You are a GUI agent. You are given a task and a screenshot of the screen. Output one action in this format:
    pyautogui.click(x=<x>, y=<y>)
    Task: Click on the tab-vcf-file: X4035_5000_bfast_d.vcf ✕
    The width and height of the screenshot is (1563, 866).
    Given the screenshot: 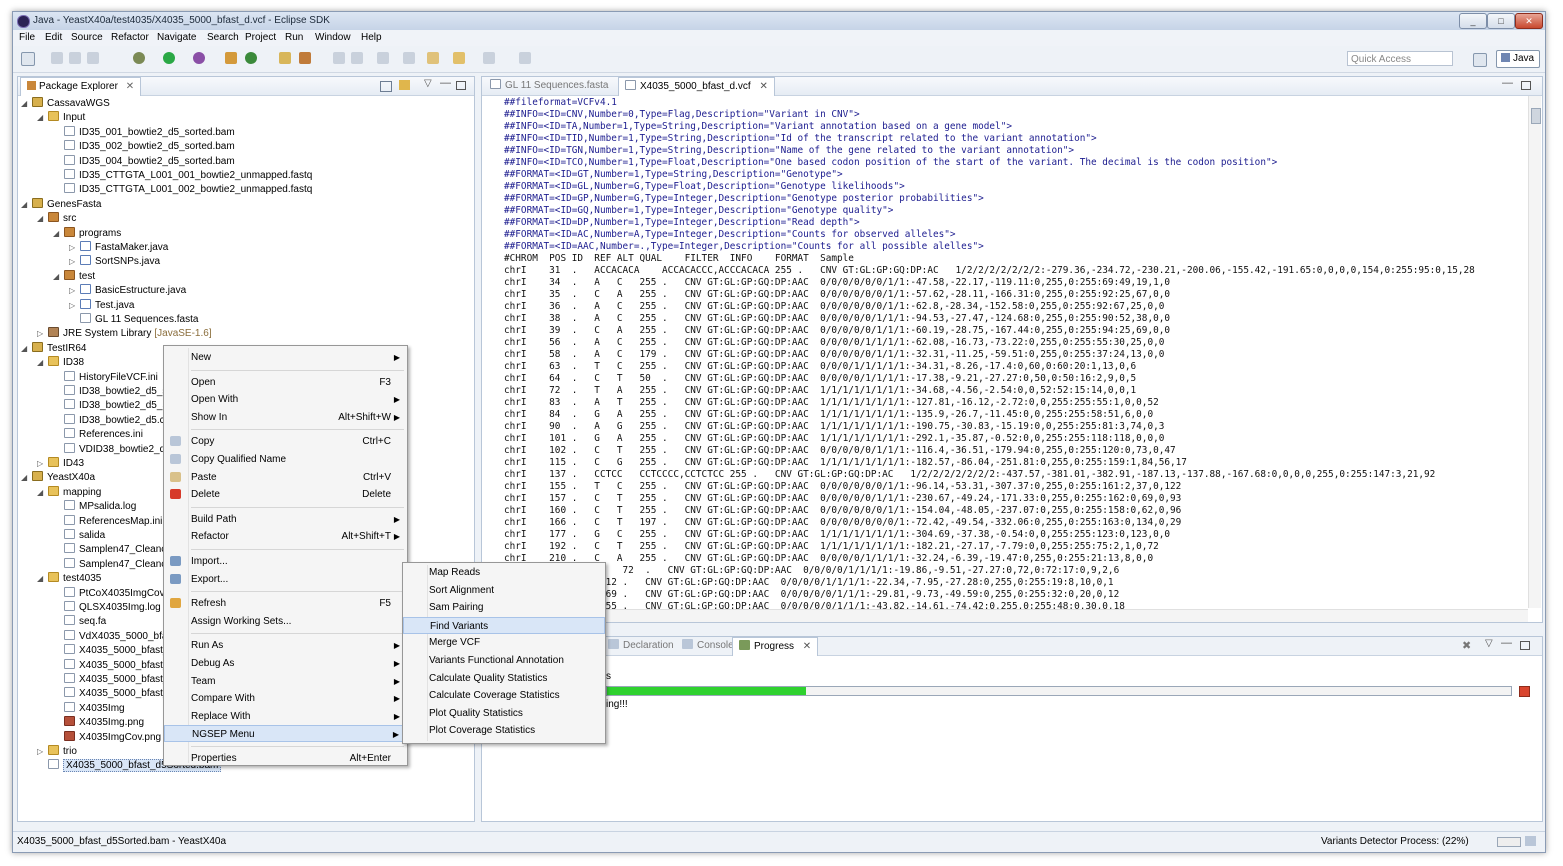 What is the action you would take?
    pyautogui.click(x=696, y=86)
    